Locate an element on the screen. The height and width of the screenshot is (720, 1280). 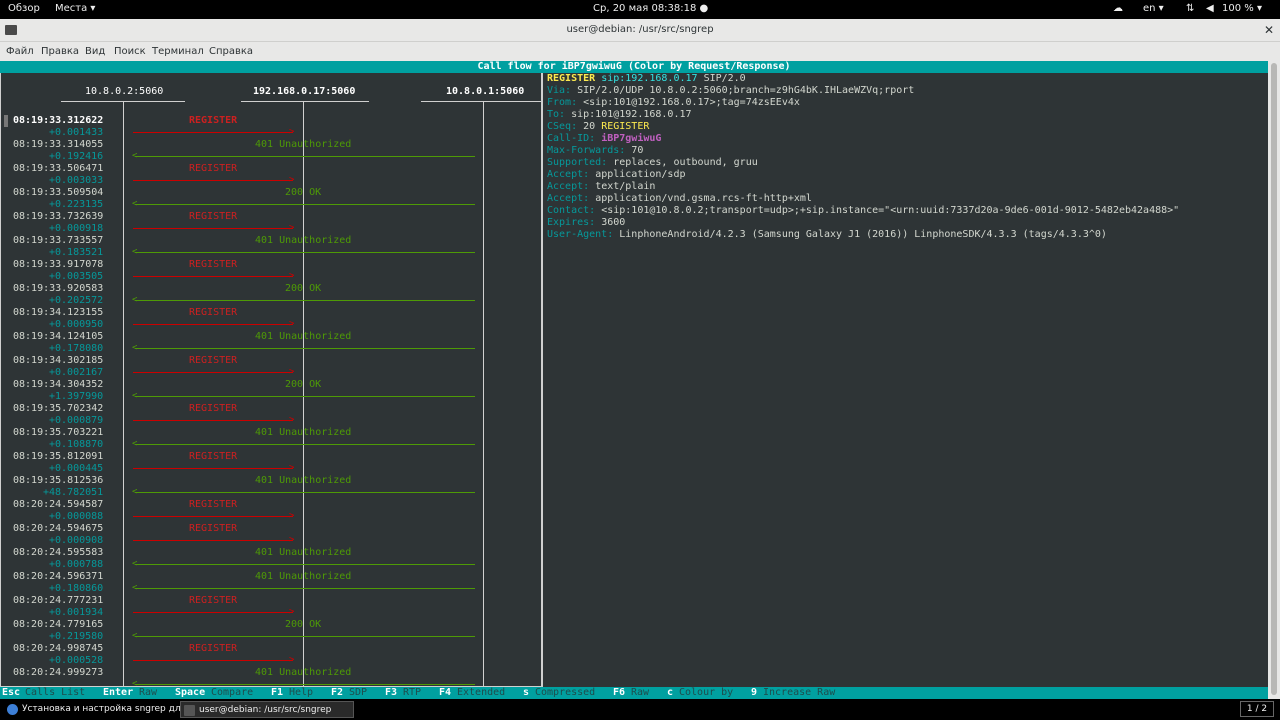
key-f6: F6 is located at coordinates (619, 693).